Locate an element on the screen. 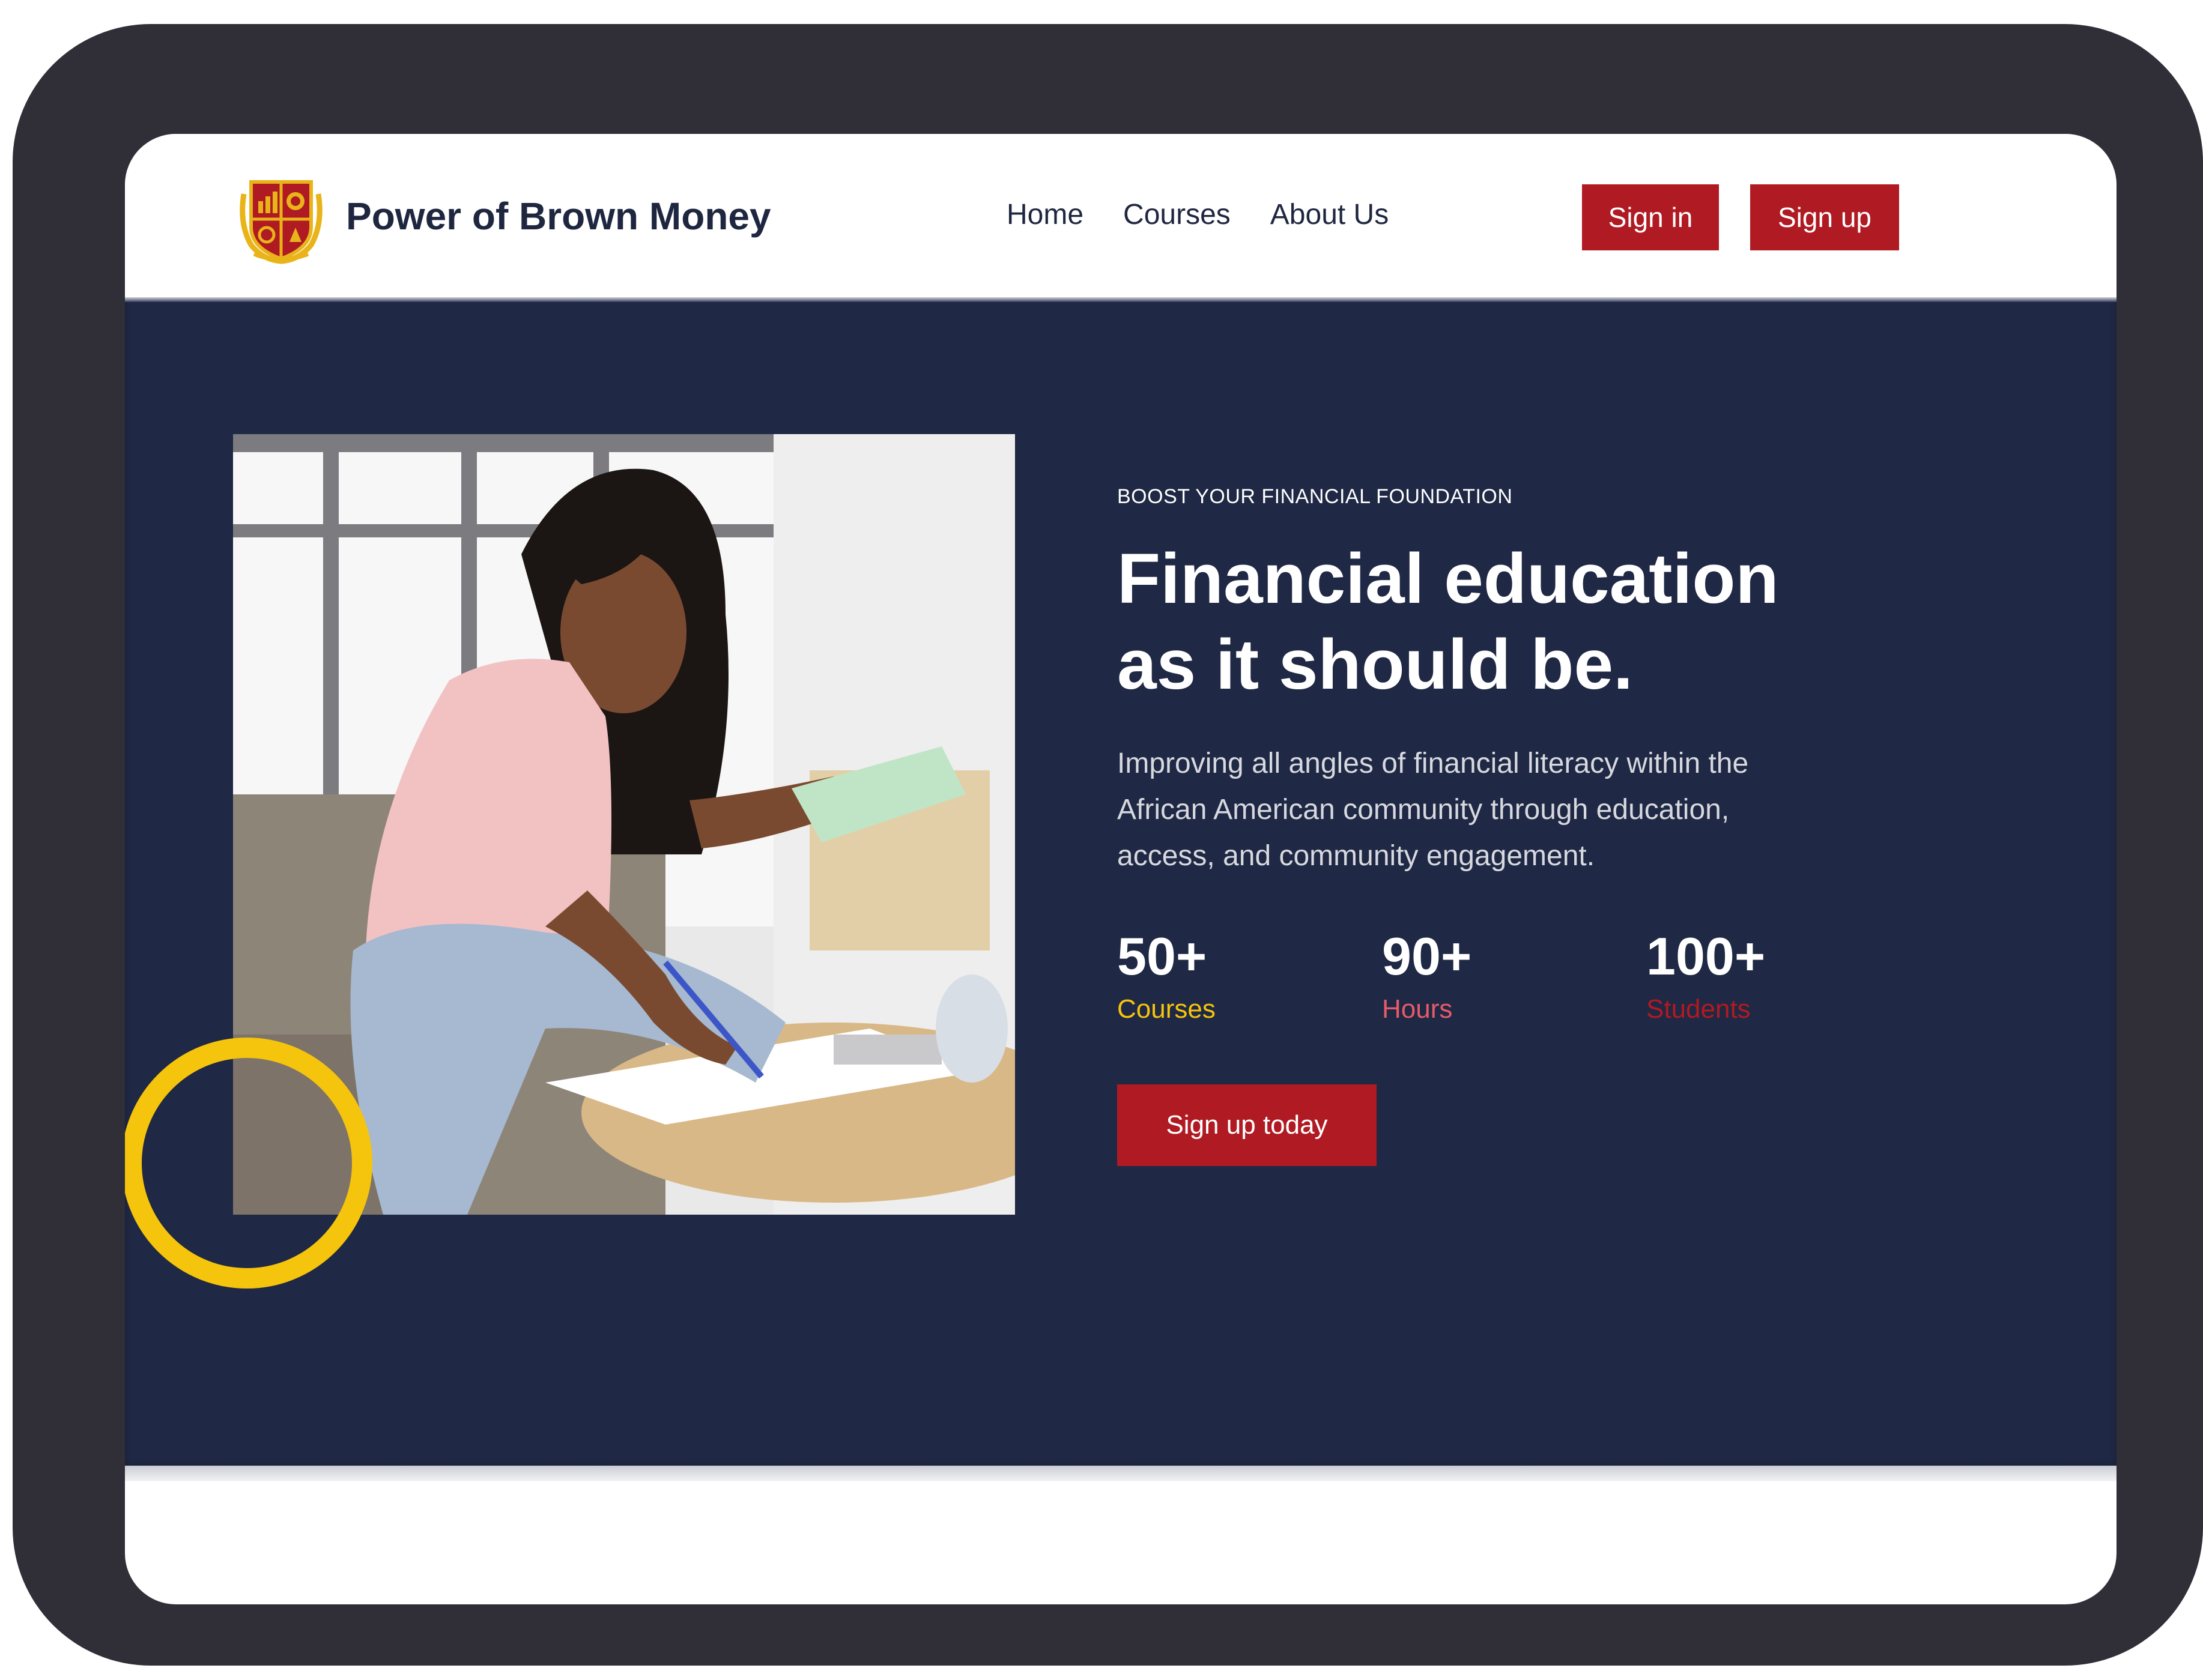  nav-link-home: Home is located at coordinates (1045, 214).